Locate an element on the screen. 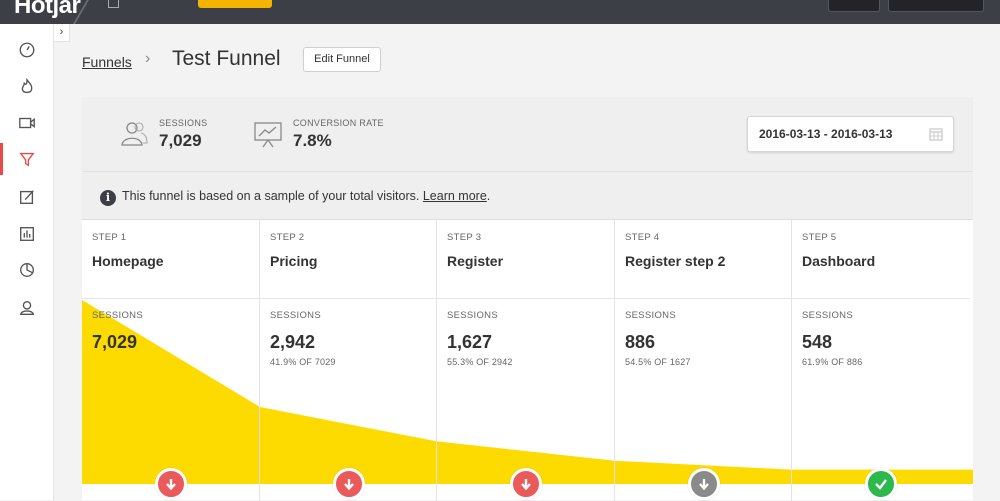 Image resolution: width=1000 pixels, height=501 pixels. step-header: STEP 5 Dashboard is located at coordinates (881, 259).